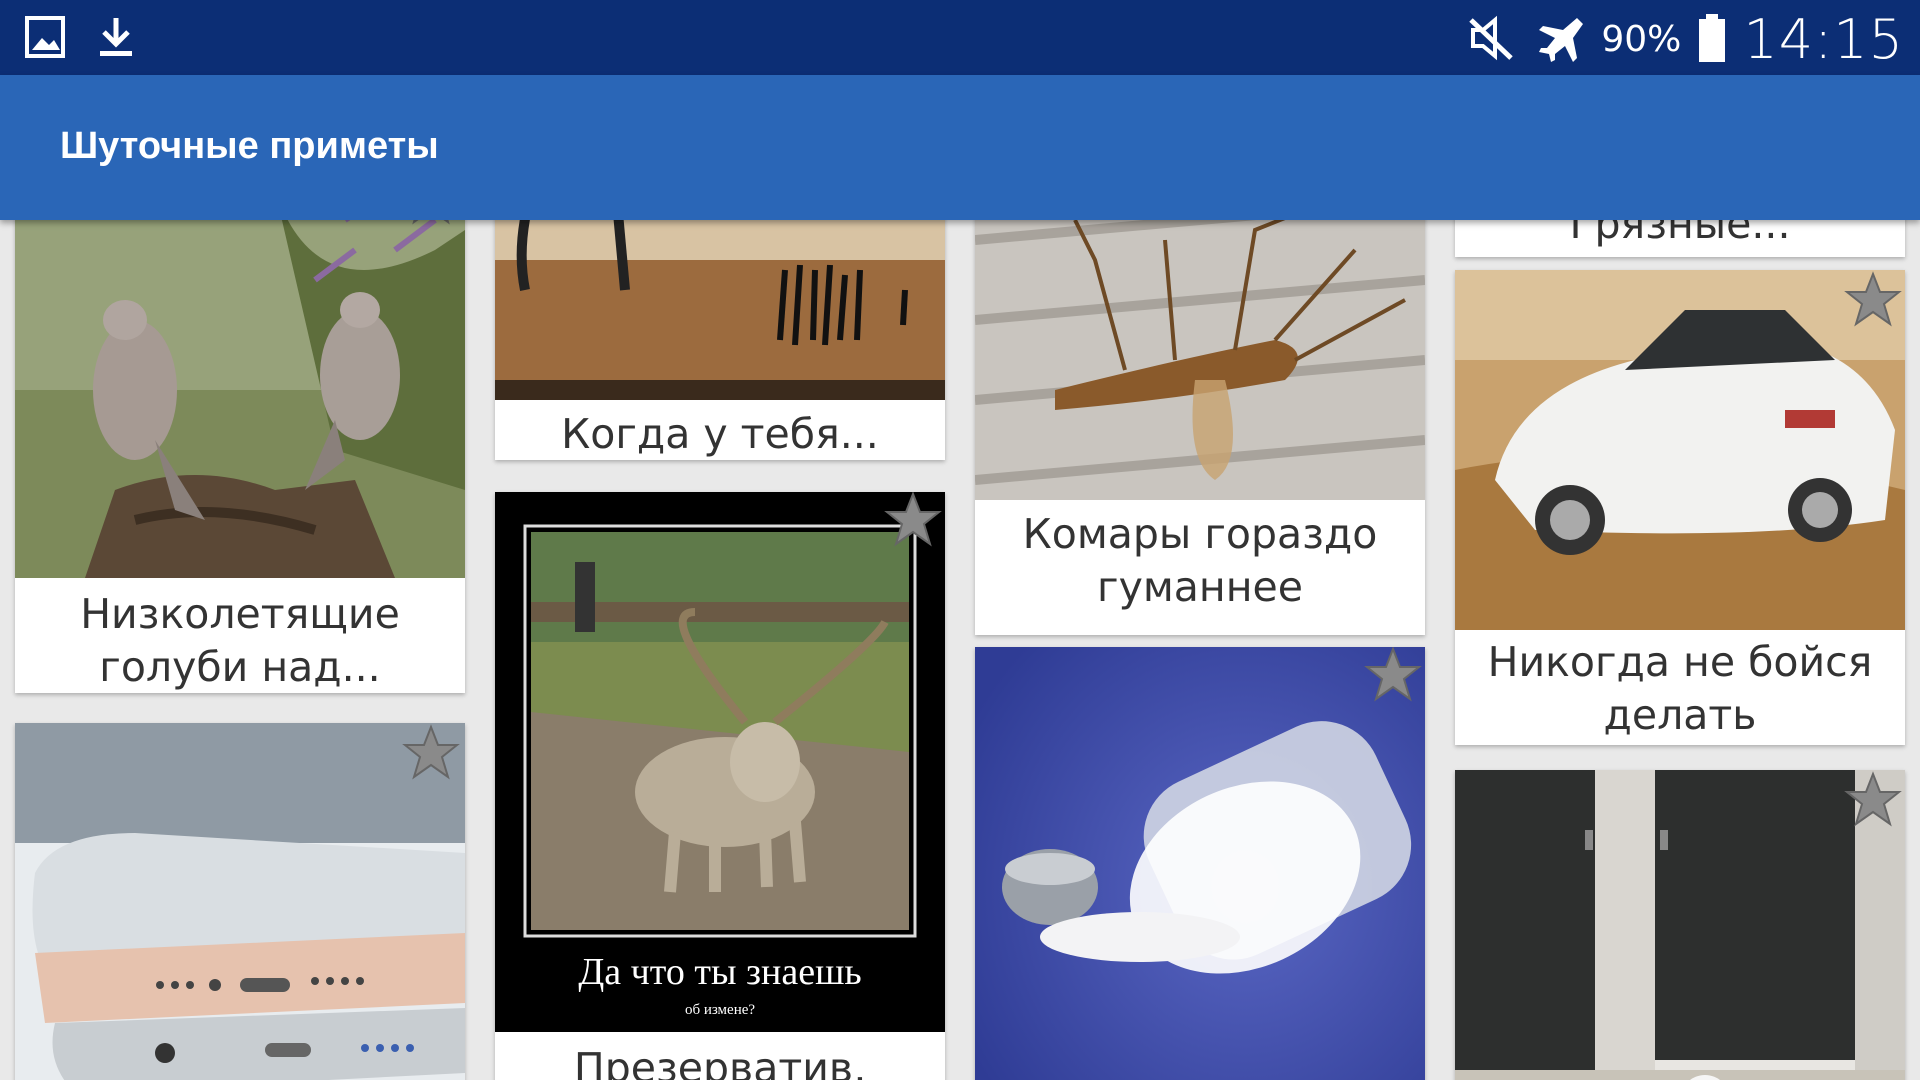  What do you see at coordinates (720, 972) in the screenshot?
I see `image-text-title: Да что ты знаешь` at bounding box center [720, 972].